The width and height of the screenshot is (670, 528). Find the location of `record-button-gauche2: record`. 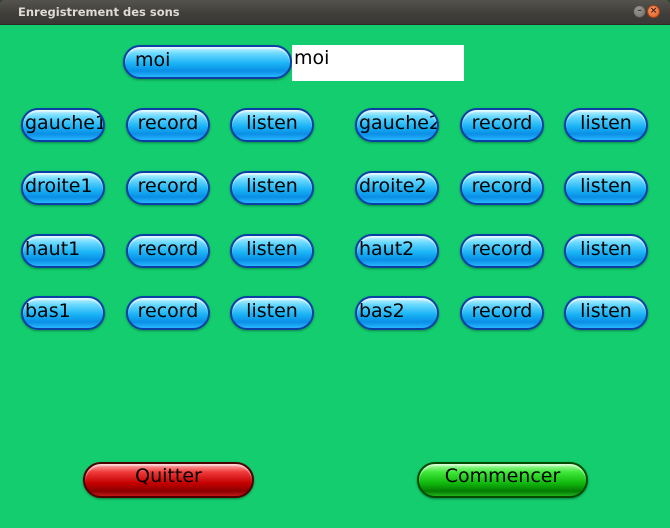

record-button-gauche2: record is located at coordinates (502, 125).